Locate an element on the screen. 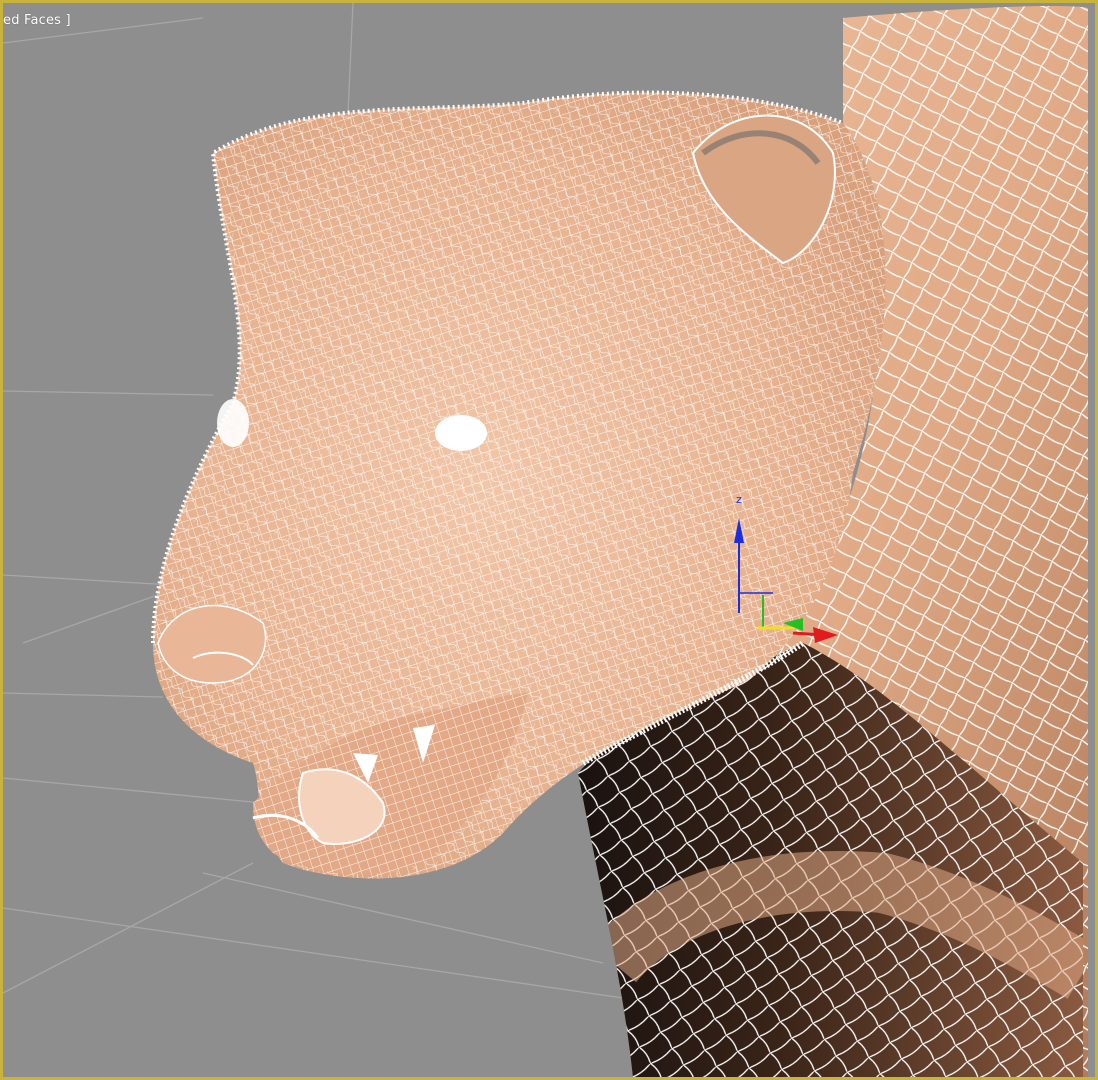 The image size is (1098, 1080). eye is located at coordinates (461, 433).